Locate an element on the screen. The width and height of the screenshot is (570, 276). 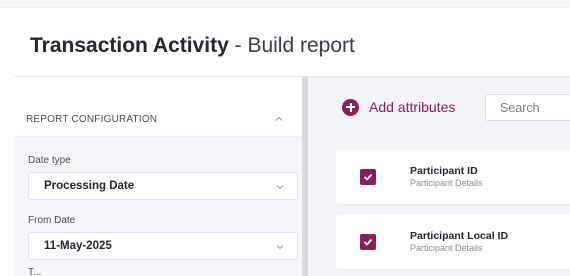
from-date-value: 11-May-2025 is located at coordinates (78, 246).